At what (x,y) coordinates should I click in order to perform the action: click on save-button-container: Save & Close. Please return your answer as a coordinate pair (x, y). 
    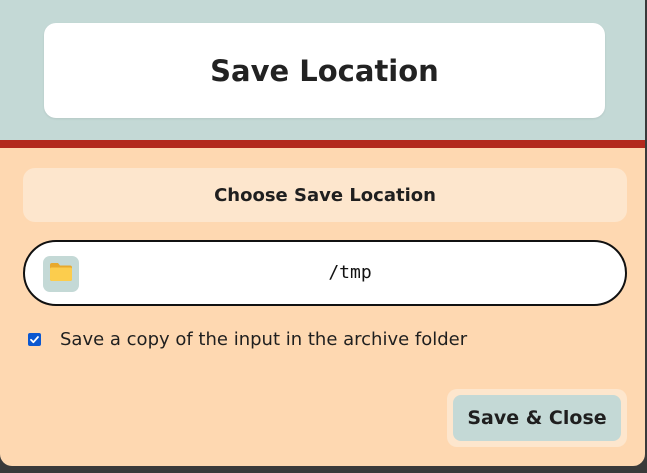
    Looking at the image, I should click on (537, 418).